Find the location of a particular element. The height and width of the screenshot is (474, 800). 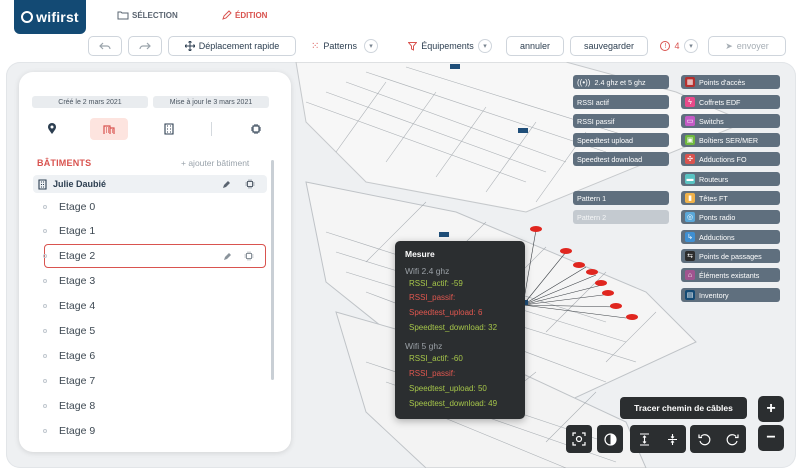

legend-boitiers: ▣ Boîtiers SER/MER is located at coordinates (730, 140).